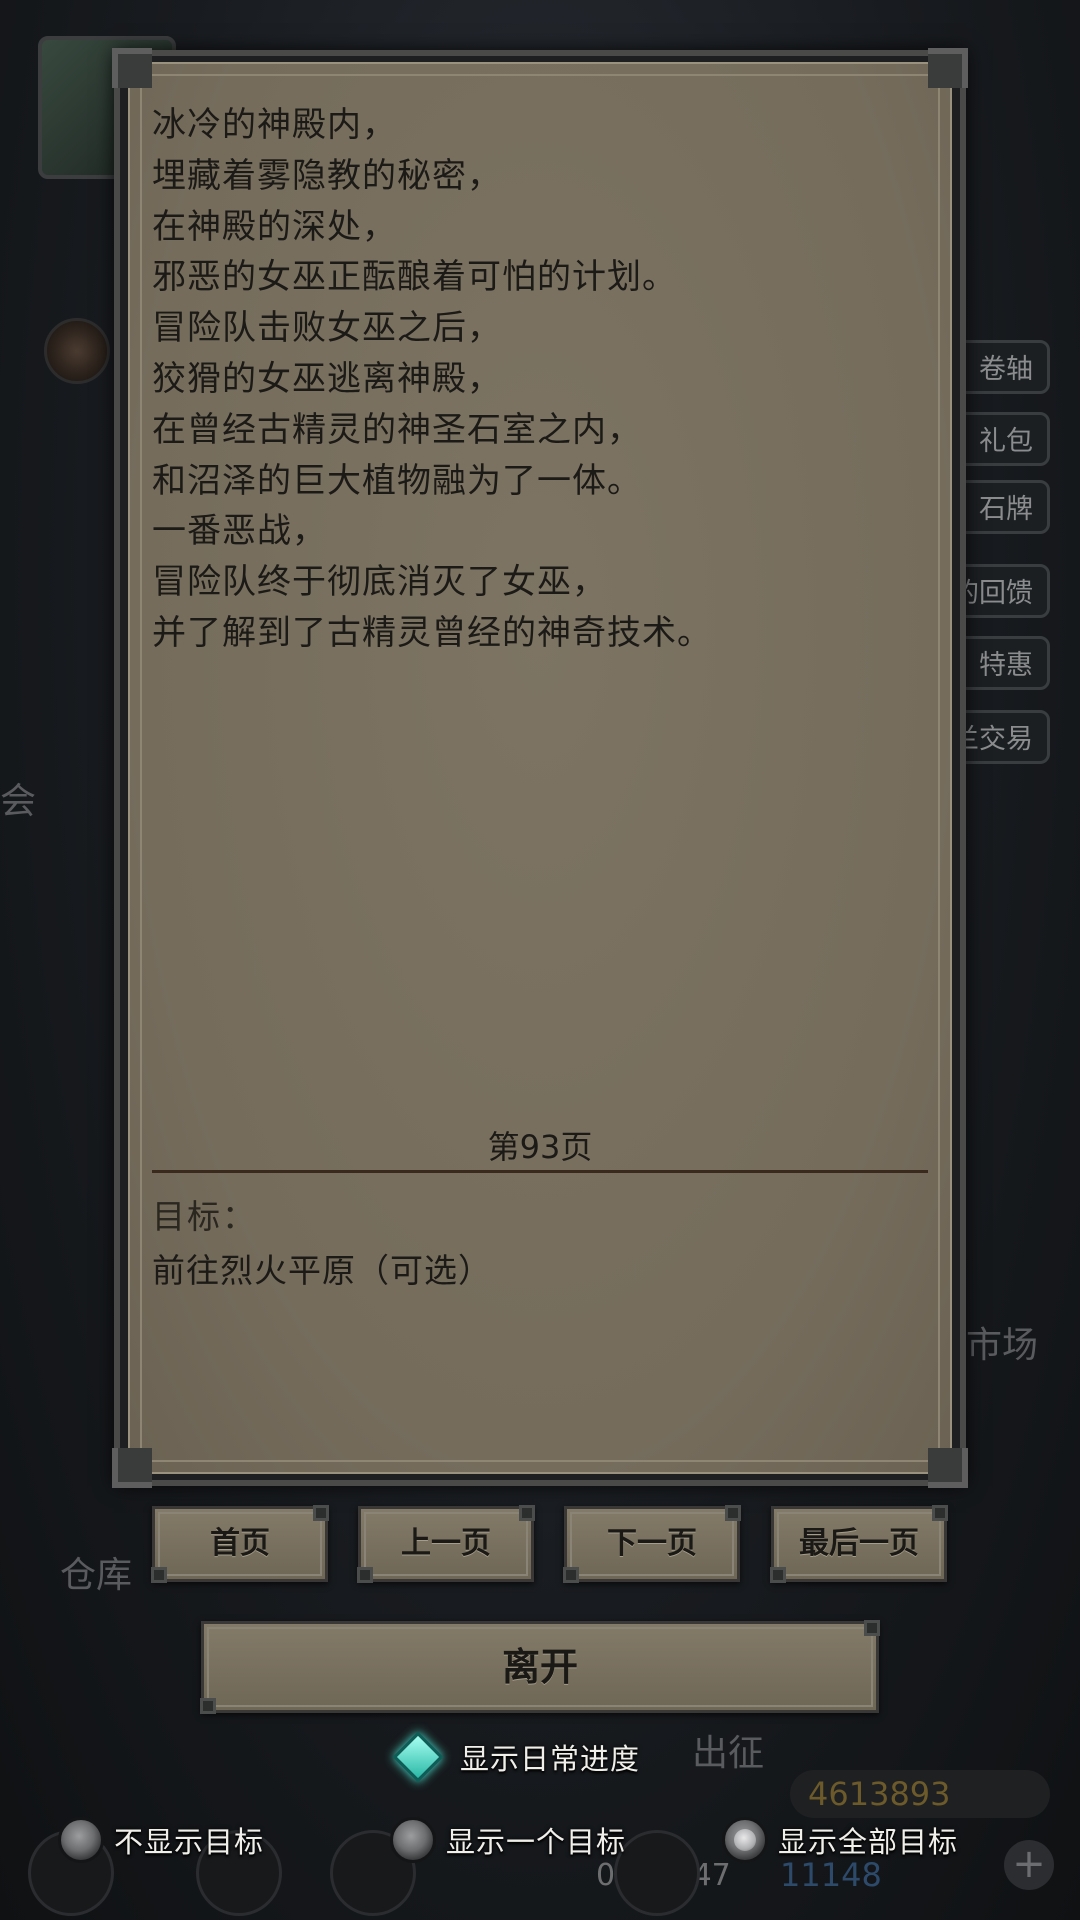  What do you see at coordinates (728, 1750) in the screenshot?
I see `bg-label-expedition: 出征` at bounding box center [728, 1750].